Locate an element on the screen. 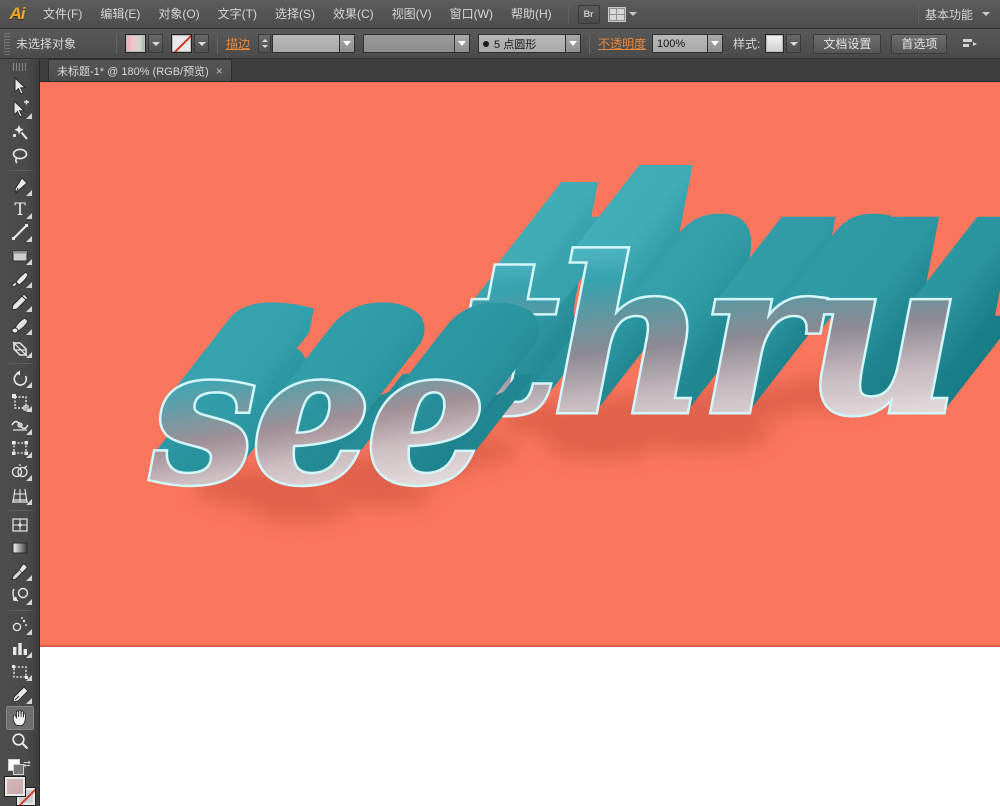  brush-definition-control: 5 点圆形 is located at coordinates (530, 43).